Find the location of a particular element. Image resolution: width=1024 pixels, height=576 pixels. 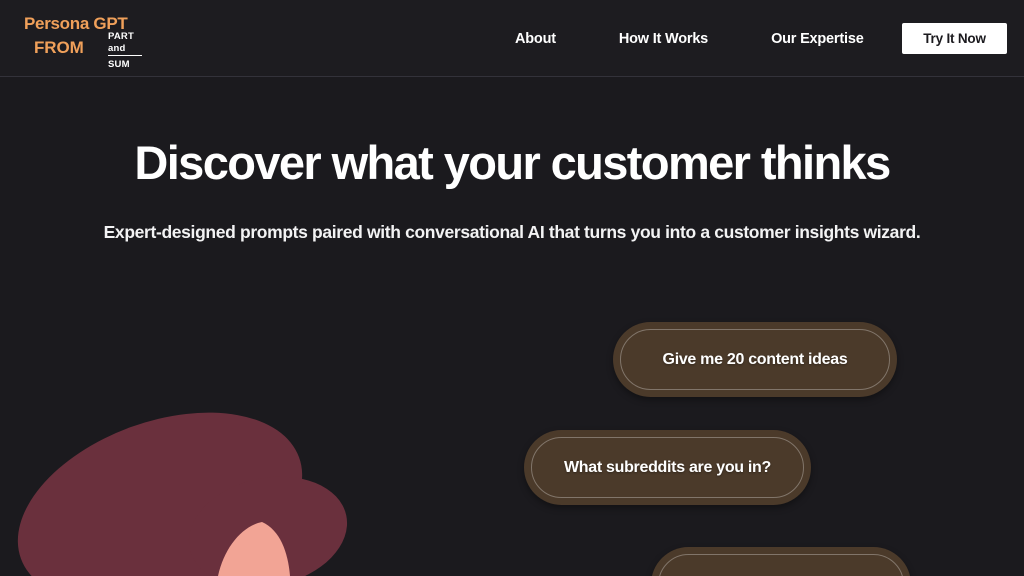

logo-part-text: PART is located at coordinates (121, 36).